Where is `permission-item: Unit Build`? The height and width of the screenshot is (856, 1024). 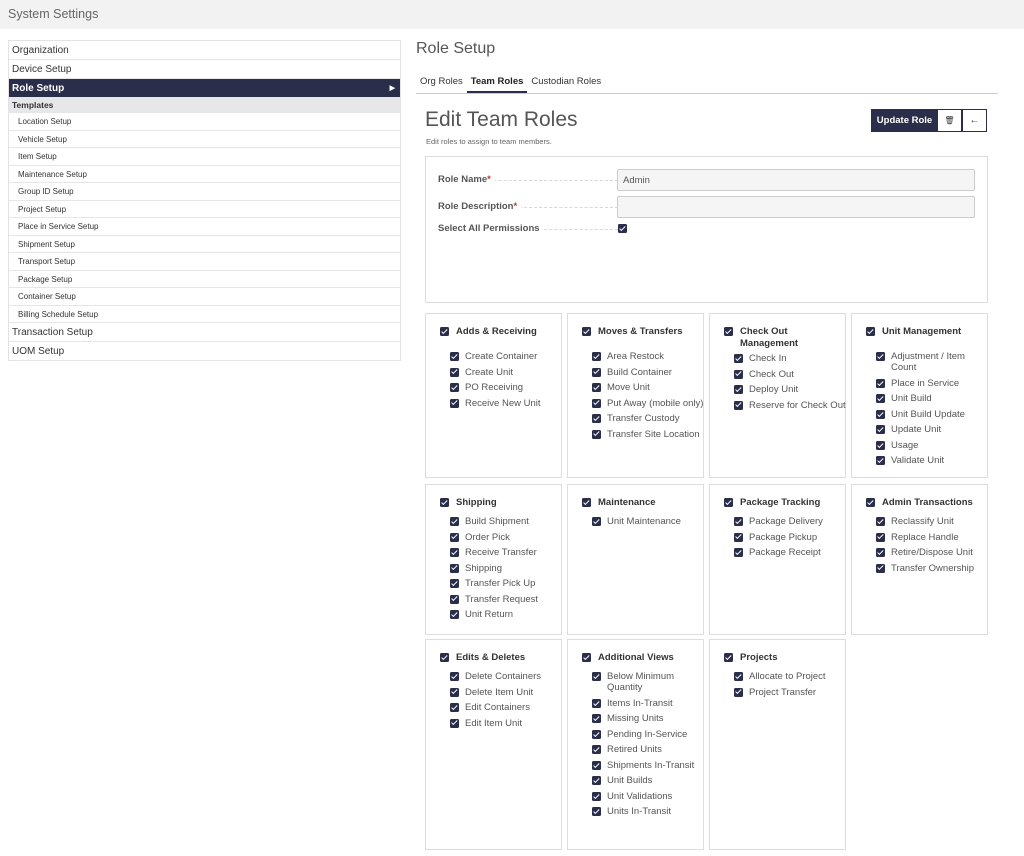 permission-item: Unit Build is located at coordinates (932, 398).